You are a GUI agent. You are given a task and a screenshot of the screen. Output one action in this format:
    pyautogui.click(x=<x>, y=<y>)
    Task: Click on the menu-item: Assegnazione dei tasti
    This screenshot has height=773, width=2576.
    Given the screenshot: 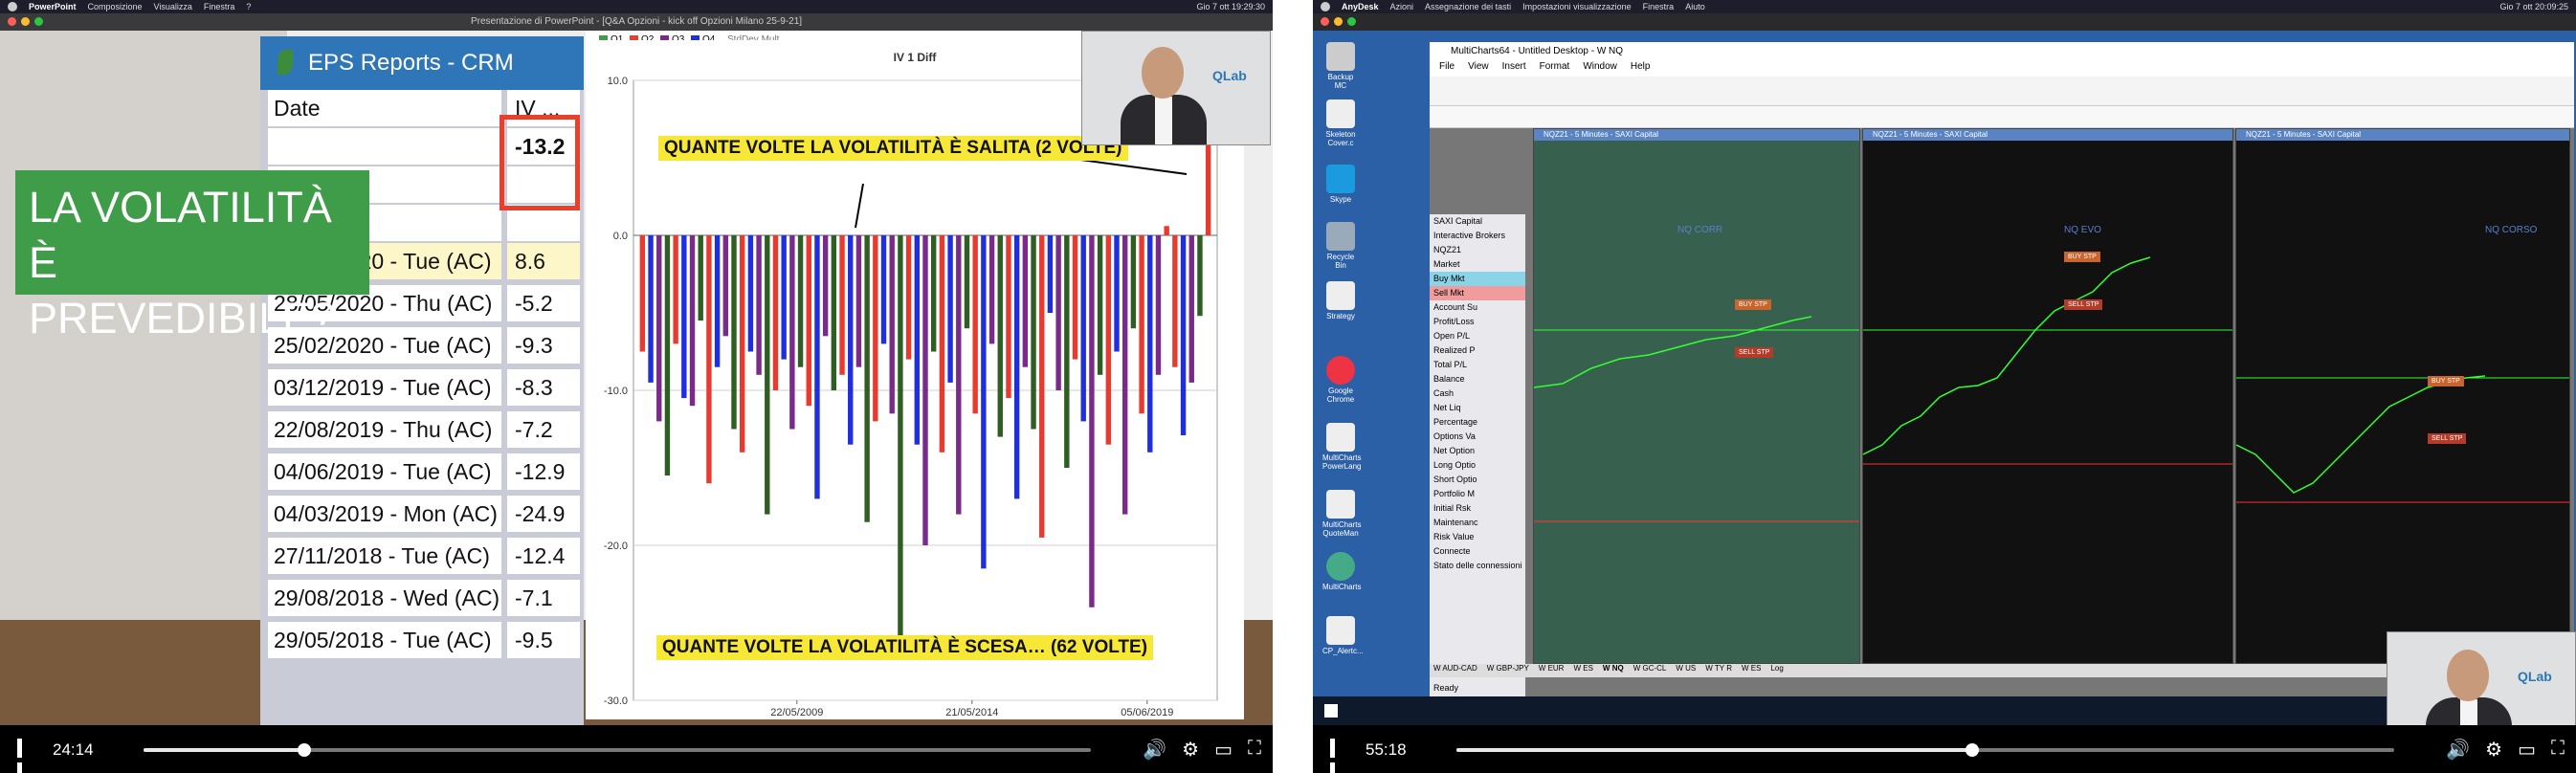 What is the action you would take?
    pyautogui.click(x=1468, y=6)
    